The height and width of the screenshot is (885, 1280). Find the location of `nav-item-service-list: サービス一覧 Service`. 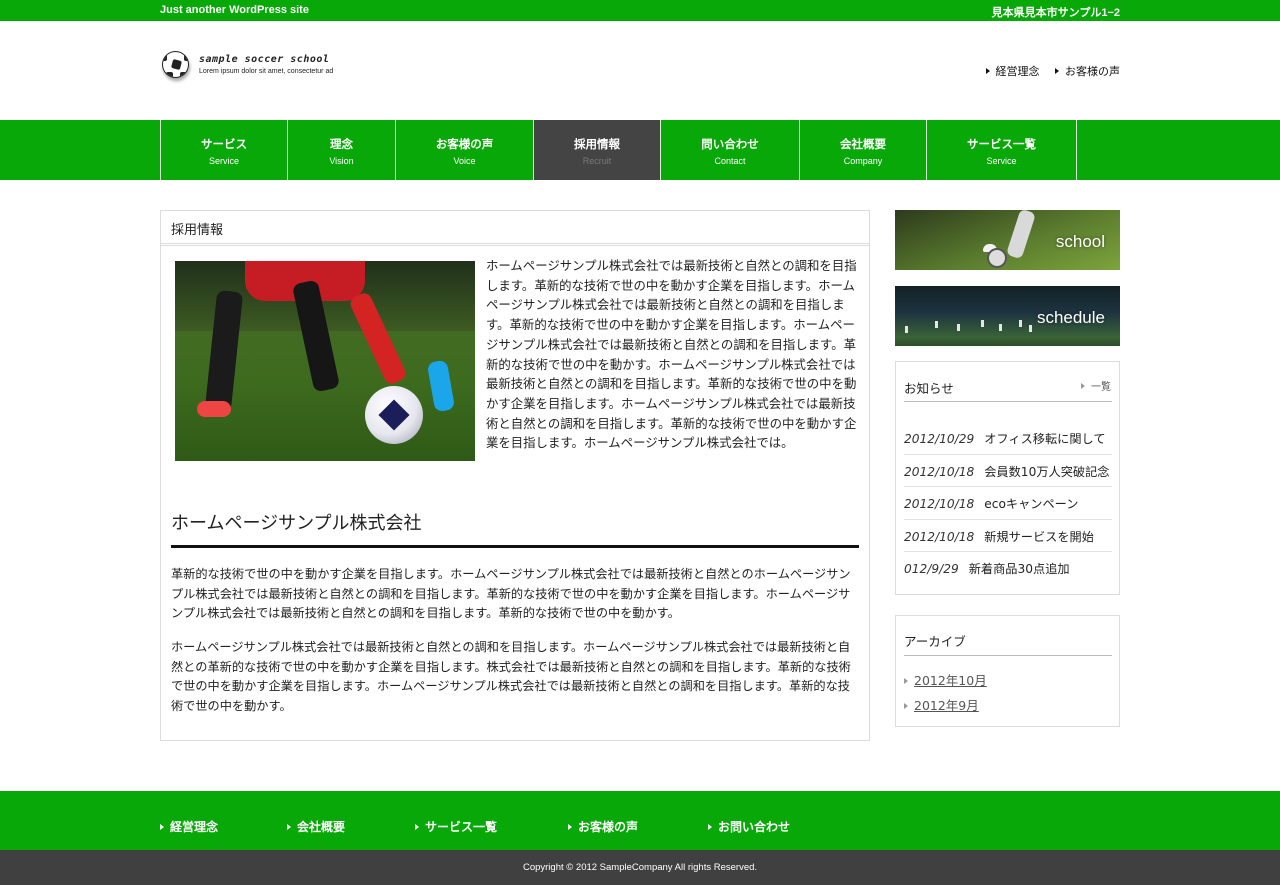

nav-item-service-list: サービス一覧 Service is located at coordinates (1002, 150).